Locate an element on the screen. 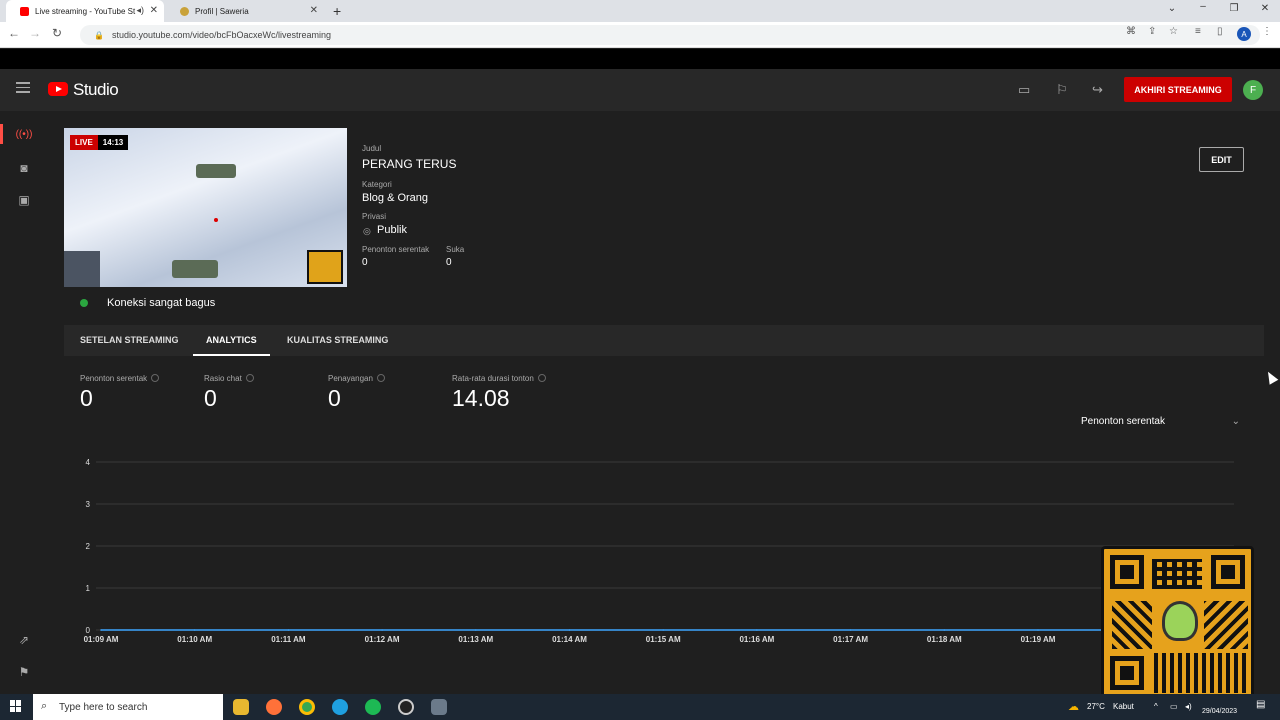  reload-icon: ↻ is located at coordinates (57, 33).